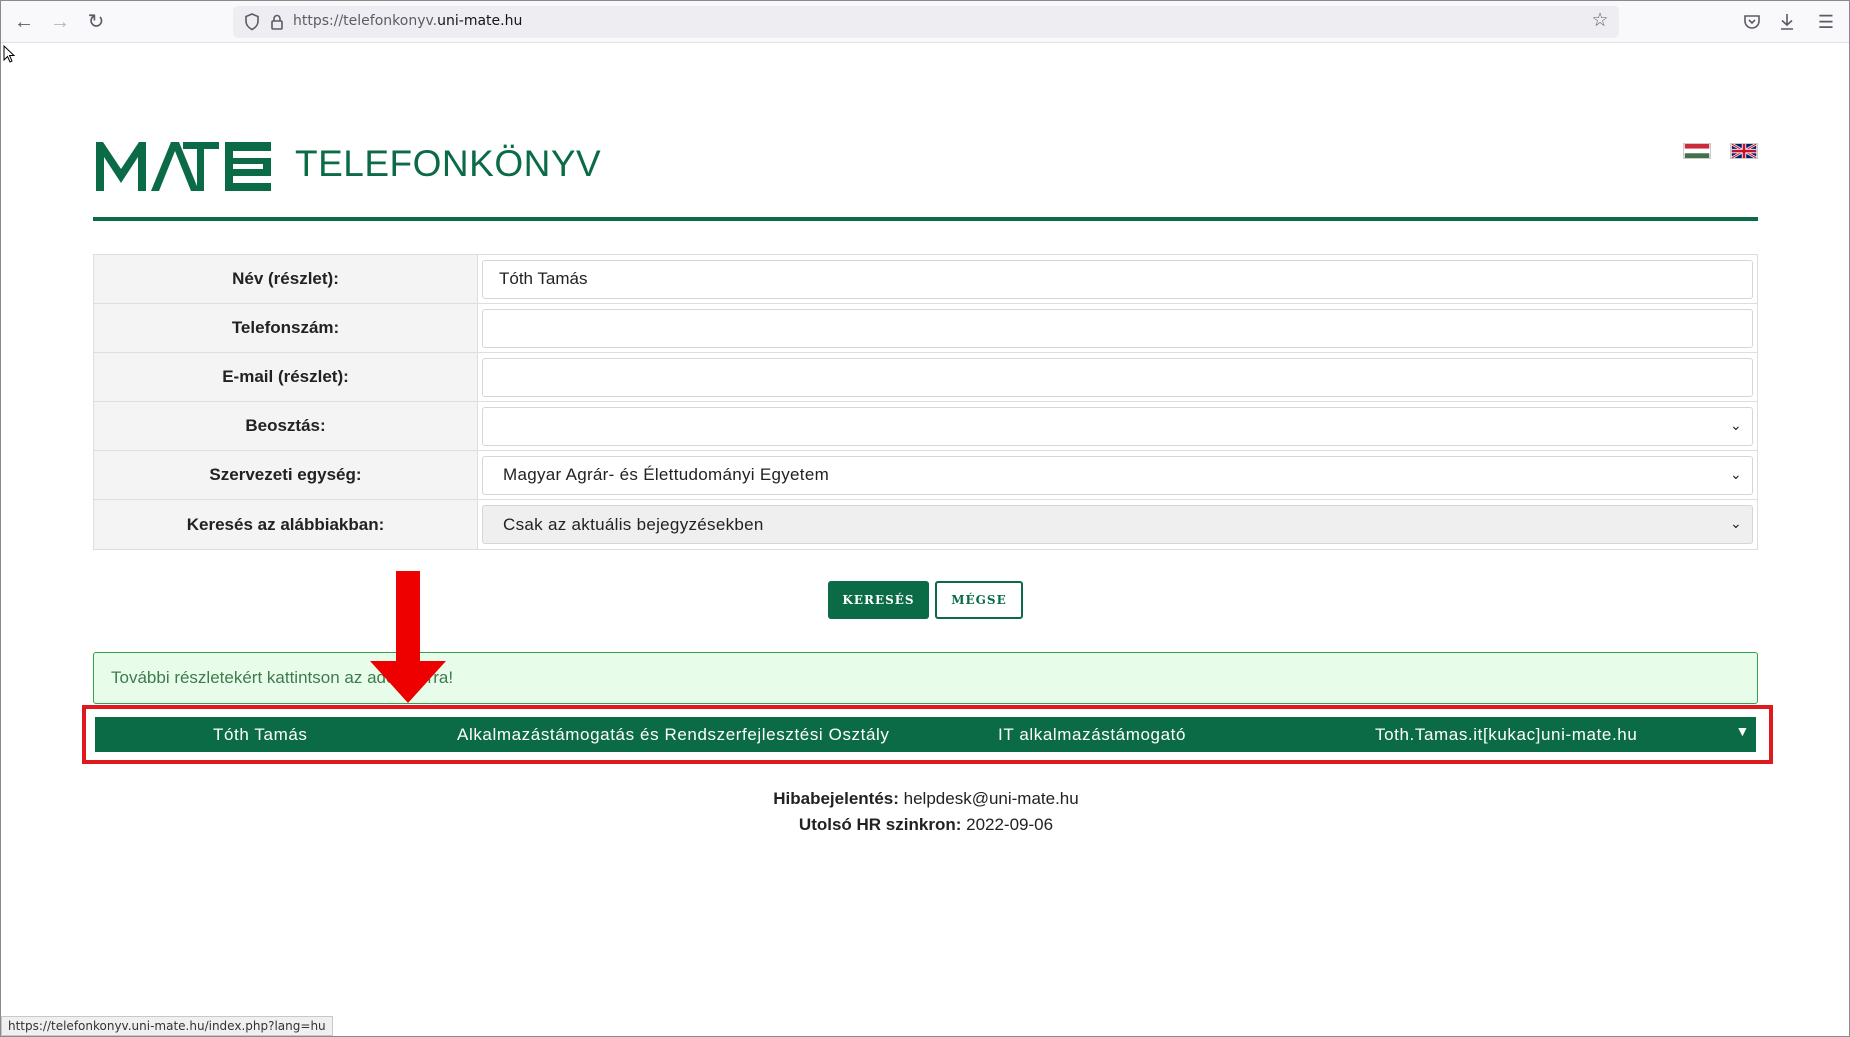  Describe the element at coordinates (286, 475) in the screenshot. I see `unit-label: Szervezeti egység:` at that location.